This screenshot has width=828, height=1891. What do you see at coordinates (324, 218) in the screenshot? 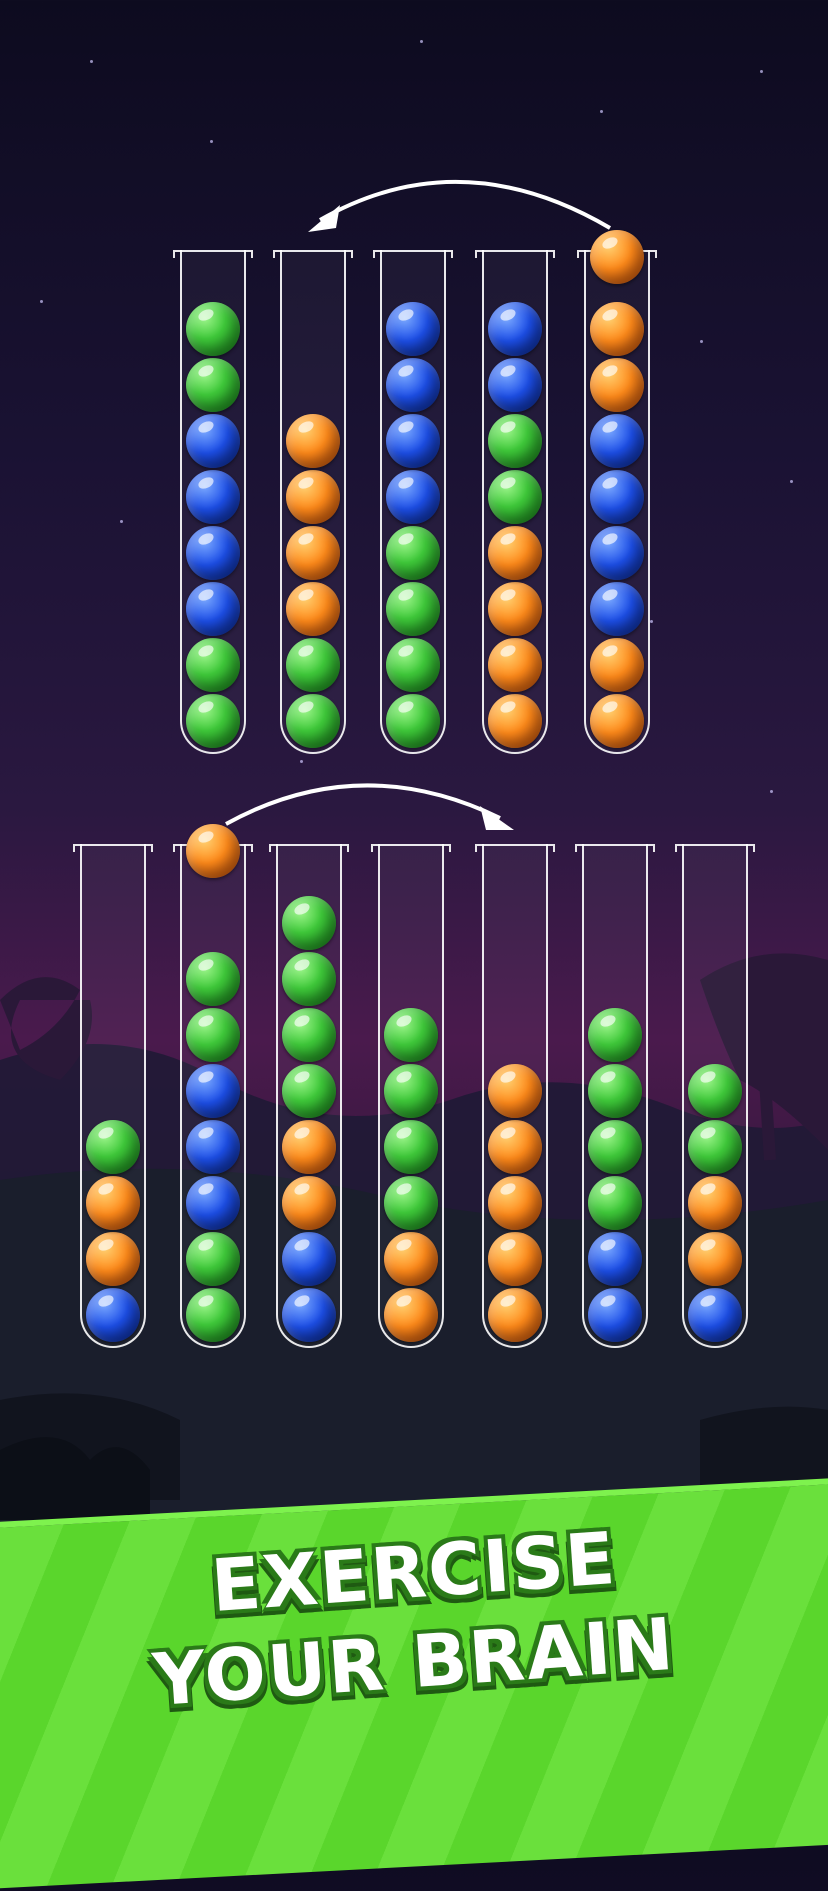
I see `arrow-head-left-icon` at bounding box center [324, 218].